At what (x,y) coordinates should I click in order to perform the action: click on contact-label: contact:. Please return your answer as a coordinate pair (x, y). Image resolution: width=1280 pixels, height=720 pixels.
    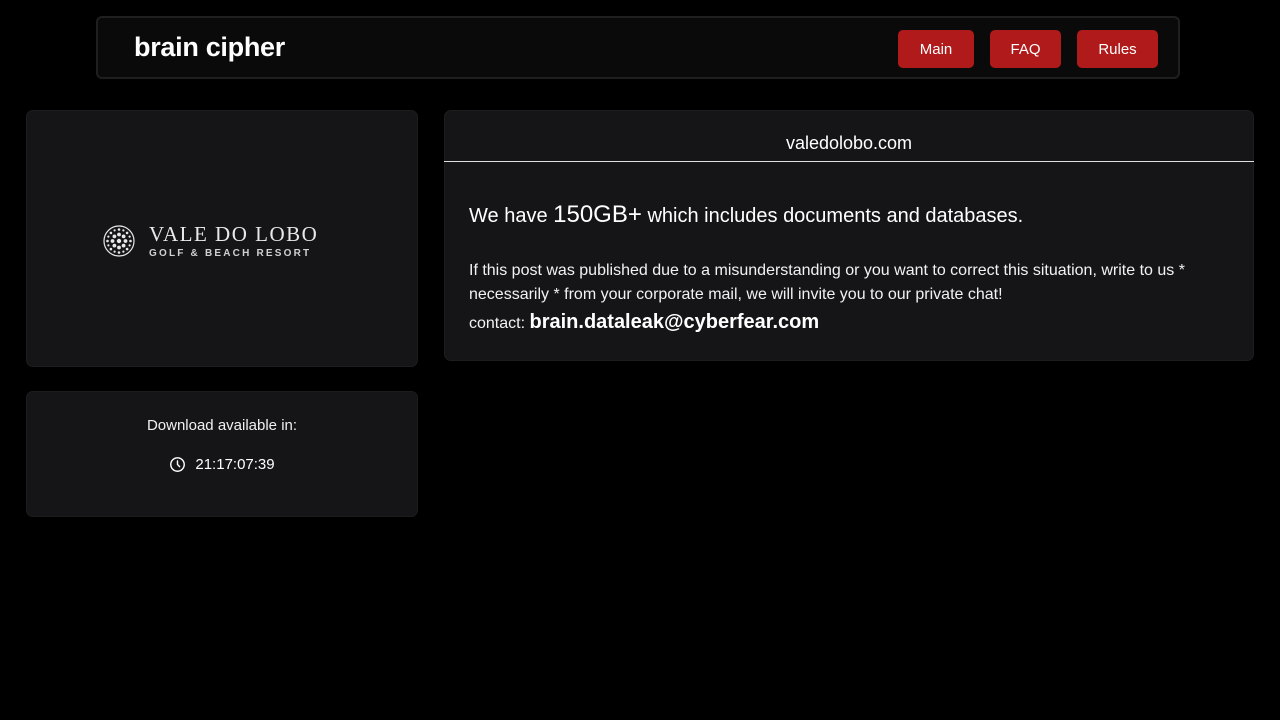
    Looking at the image, I should click on (497, 323).